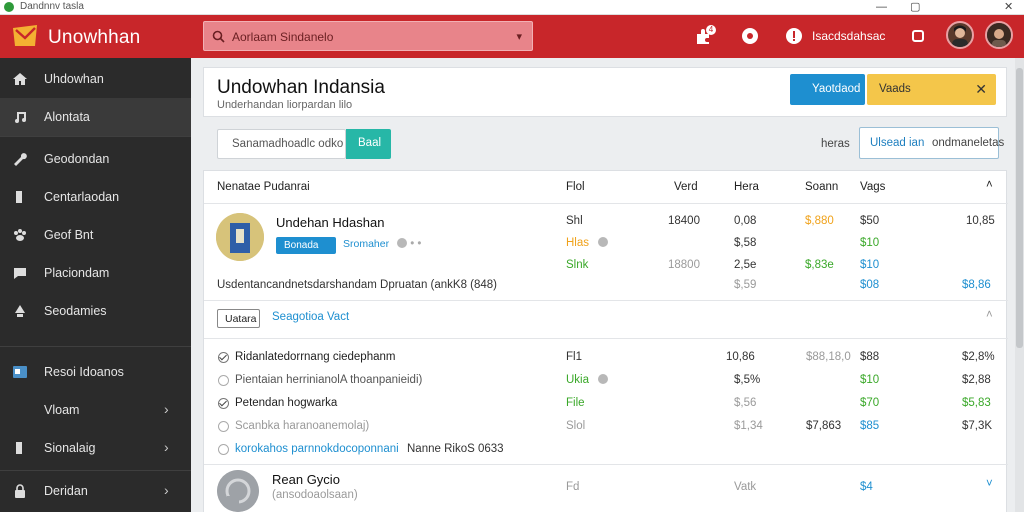  I want to click on cell-hera: $,5%, so click(747, 380).